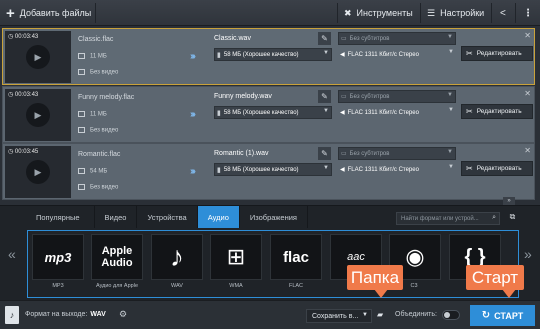 This screenshot has width=540, height=329. I want to click on format-tile-label: WMA, so click(236, 286).